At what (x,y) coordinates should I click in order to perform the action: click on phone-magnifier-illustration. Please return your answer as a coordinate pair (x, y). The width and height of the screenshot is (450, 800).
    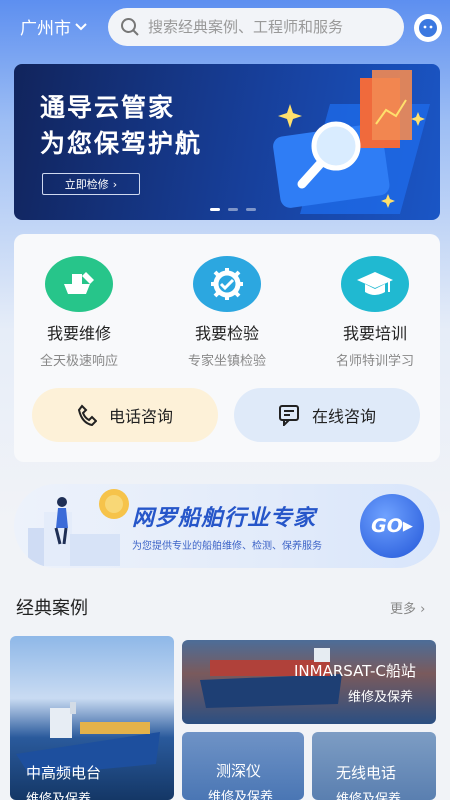
    Looking at the image, I should click on (351, 142).